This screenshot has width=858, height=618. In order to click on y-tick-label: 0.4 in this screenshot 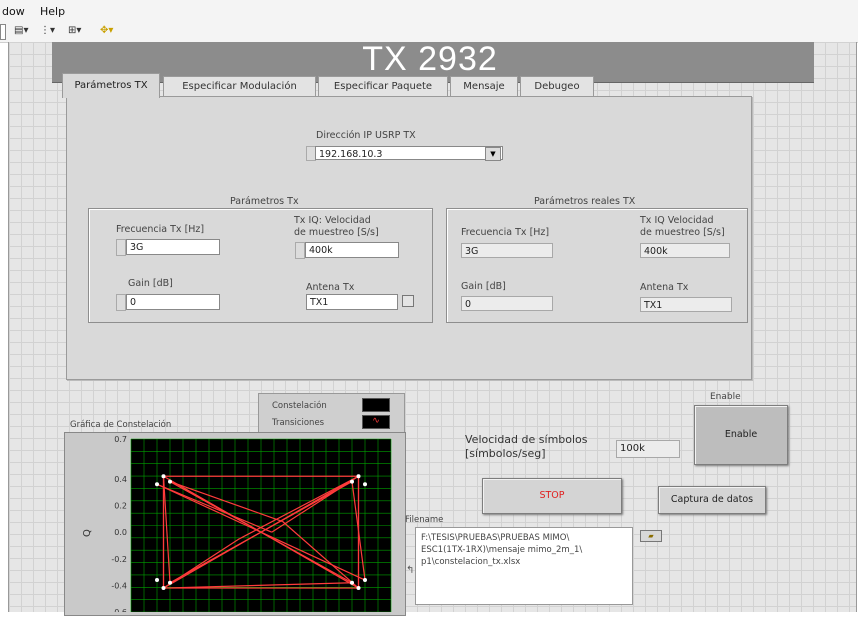, I will do `click(120, 479)`.